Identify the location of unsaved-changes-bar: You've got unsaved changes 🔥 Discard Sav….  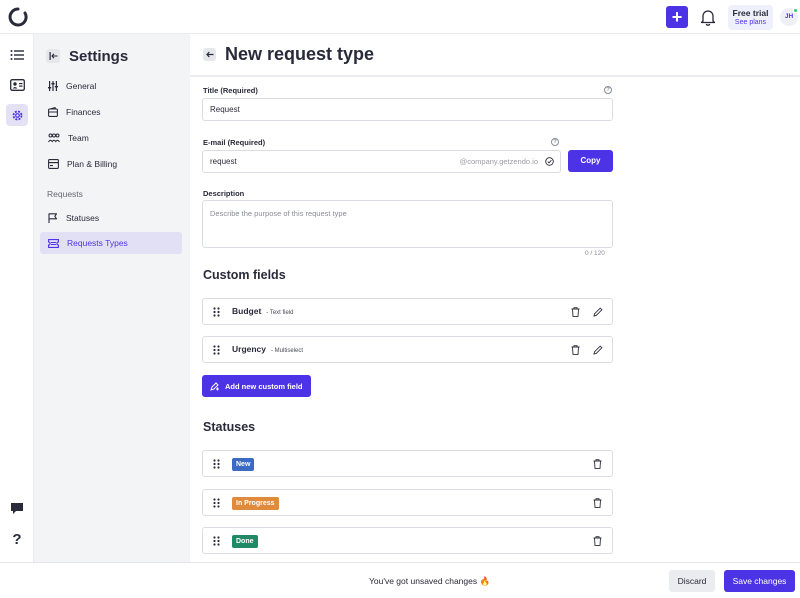
(400, 580).